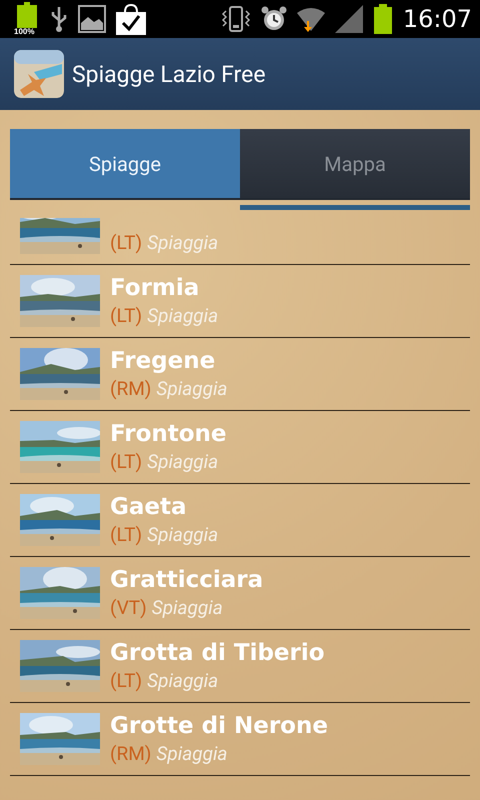  I want to click on clock: 16:07, so click(437, 19).